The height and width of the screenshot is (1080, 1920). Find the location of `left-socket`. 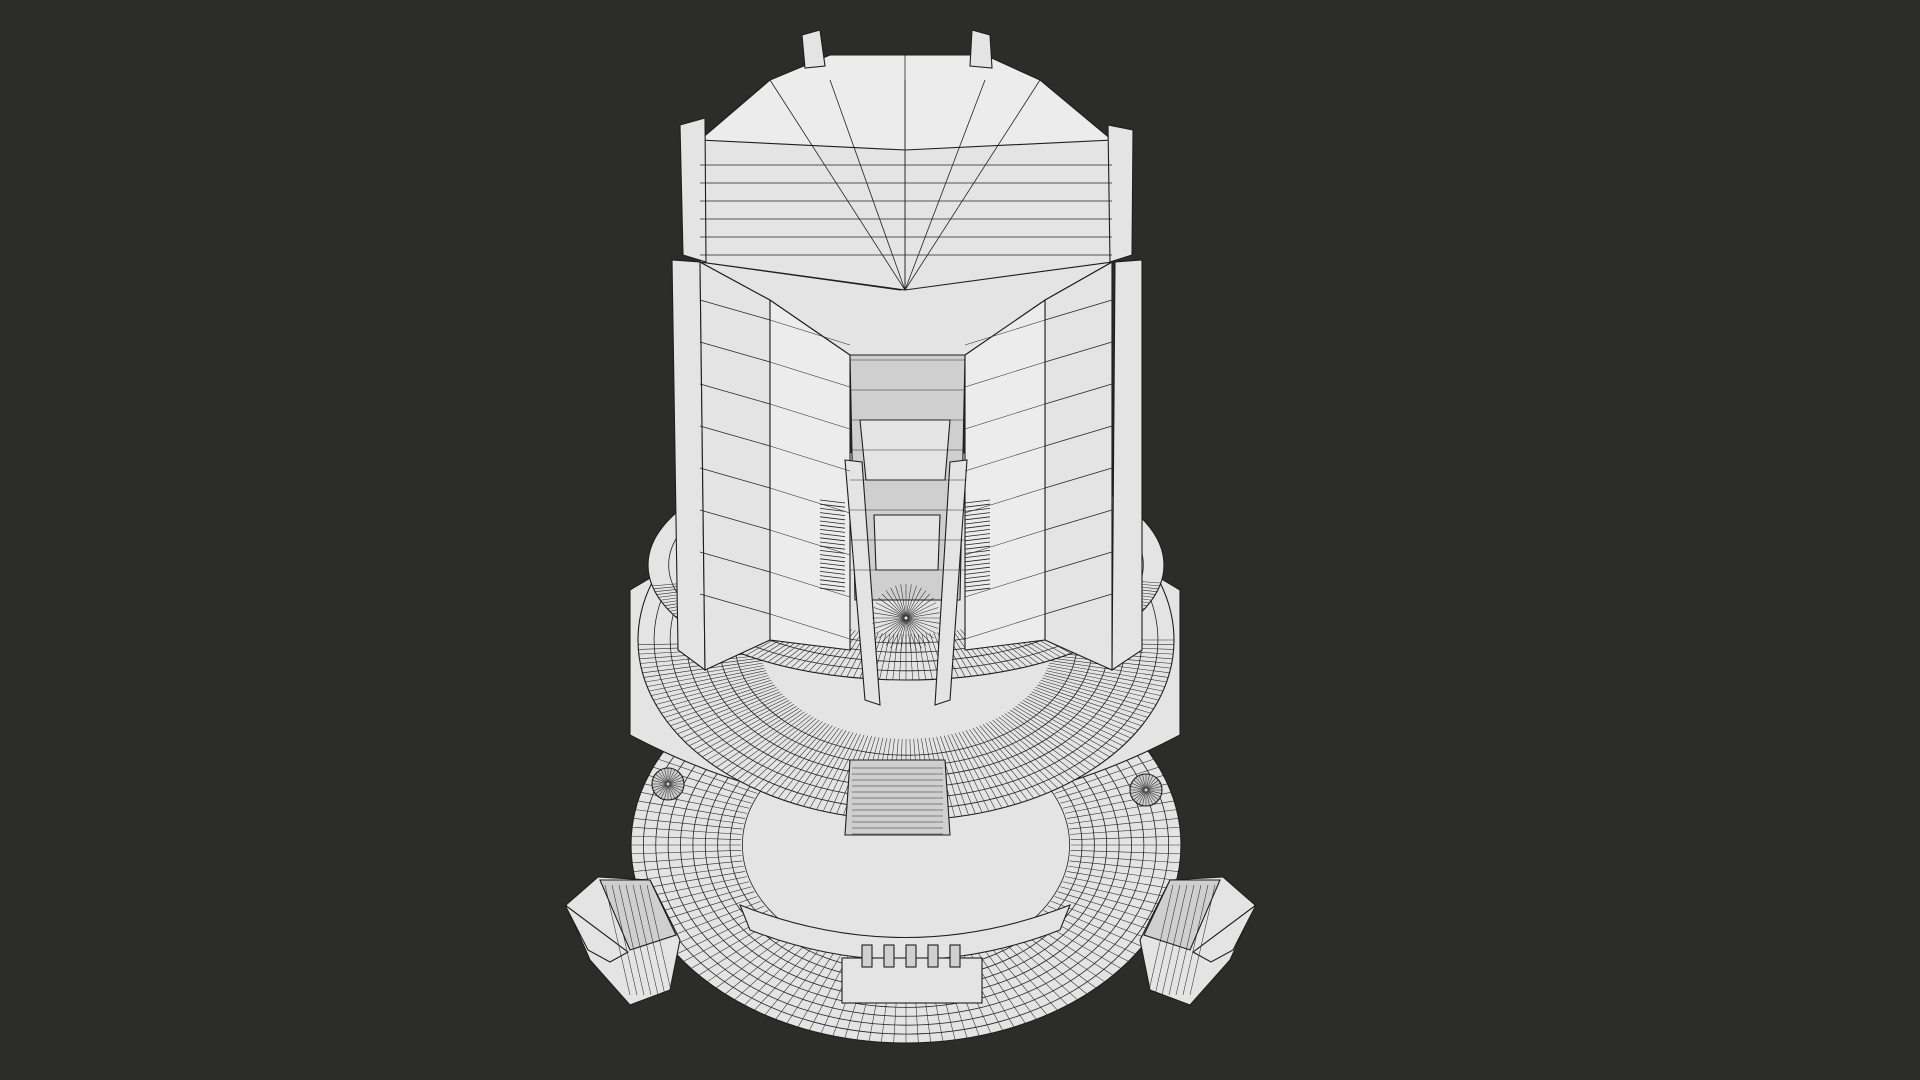

left-socket is located at coordinates (668, 784).